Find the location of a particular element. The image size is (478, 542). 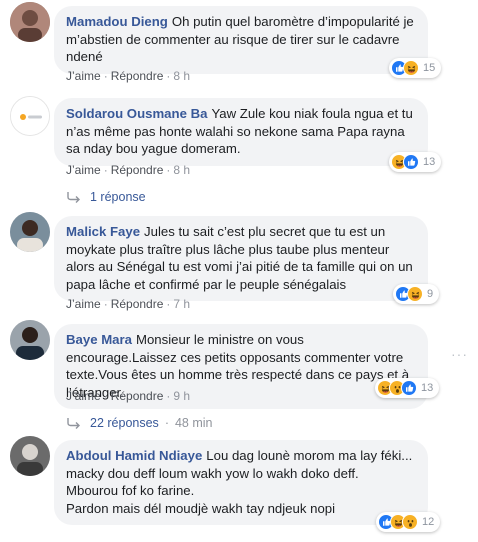

more-options-icon: ··· is located at coordinates (459, 354).